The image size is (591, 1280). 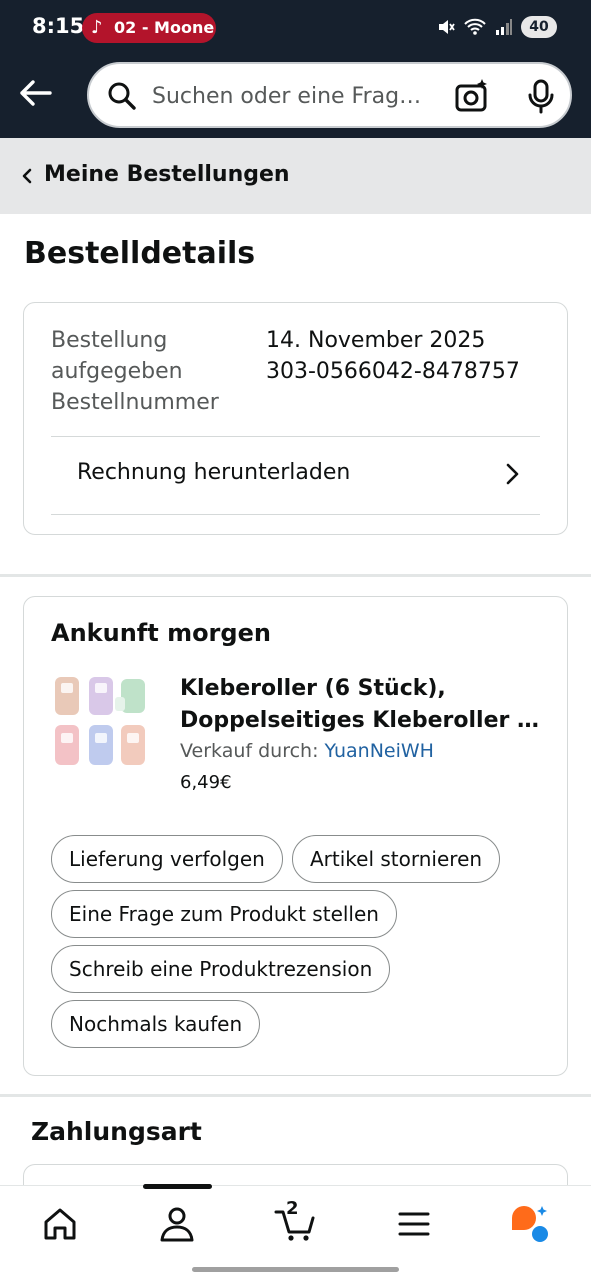 I want to click on seller-info: Verkauf durch: YuanNeiWH, so click(x=307, y=751).